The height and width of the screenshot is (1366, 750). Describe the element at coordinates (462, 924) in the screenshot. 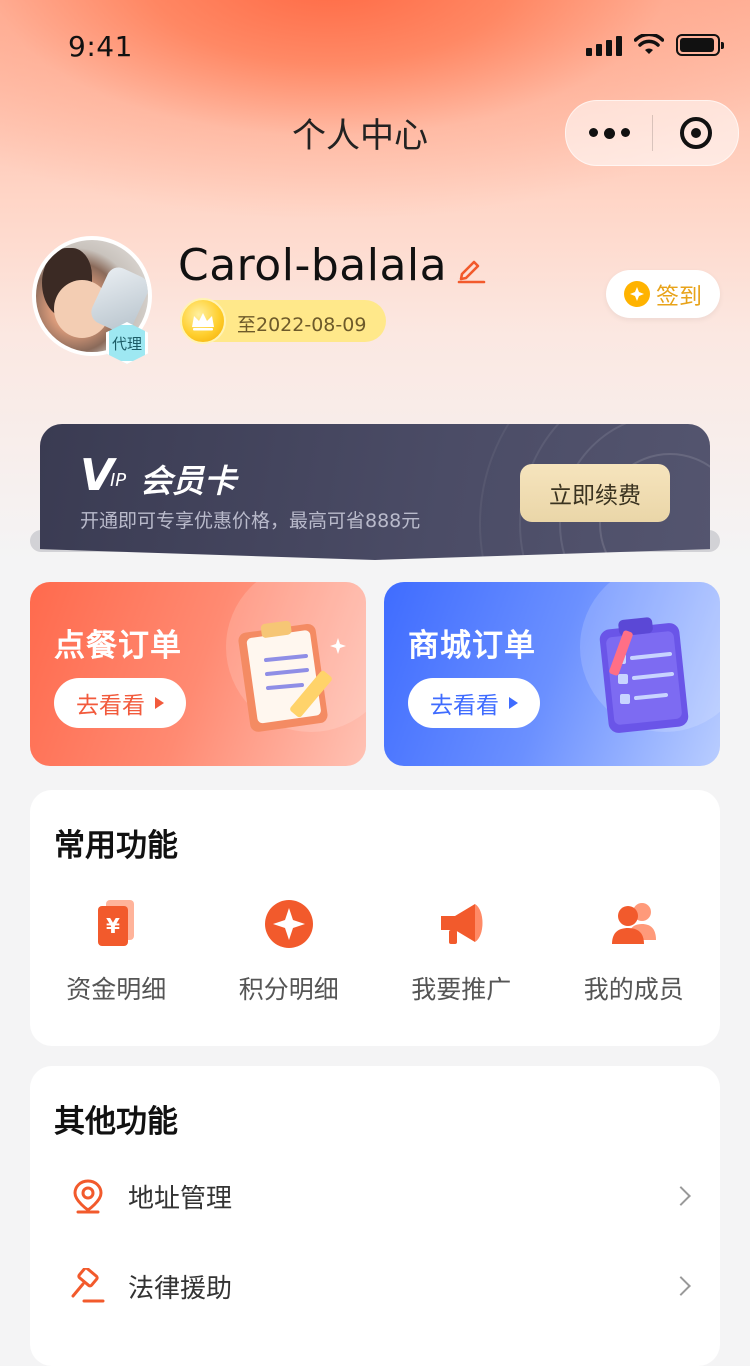

I see `megaphone-icon` at that location.